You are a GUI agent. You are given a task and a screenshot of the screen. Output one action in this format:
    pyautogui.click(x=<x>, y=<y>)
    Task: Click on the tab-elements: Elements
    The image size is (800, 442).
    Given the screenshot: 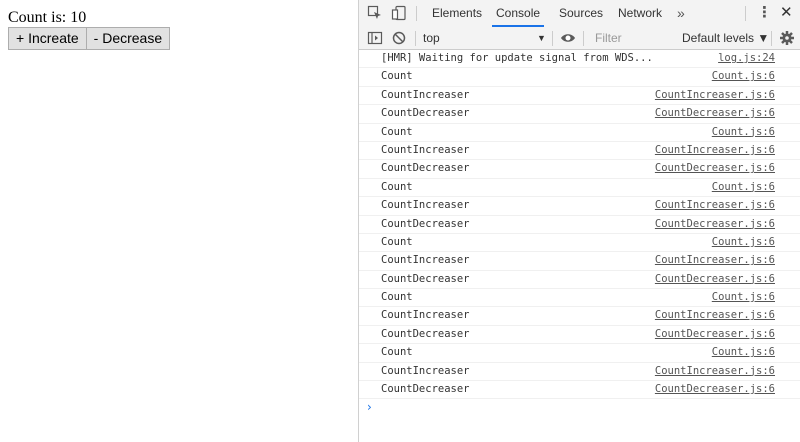 What is the action you would take?
    pyautogui.click(x=457, y=13)
    